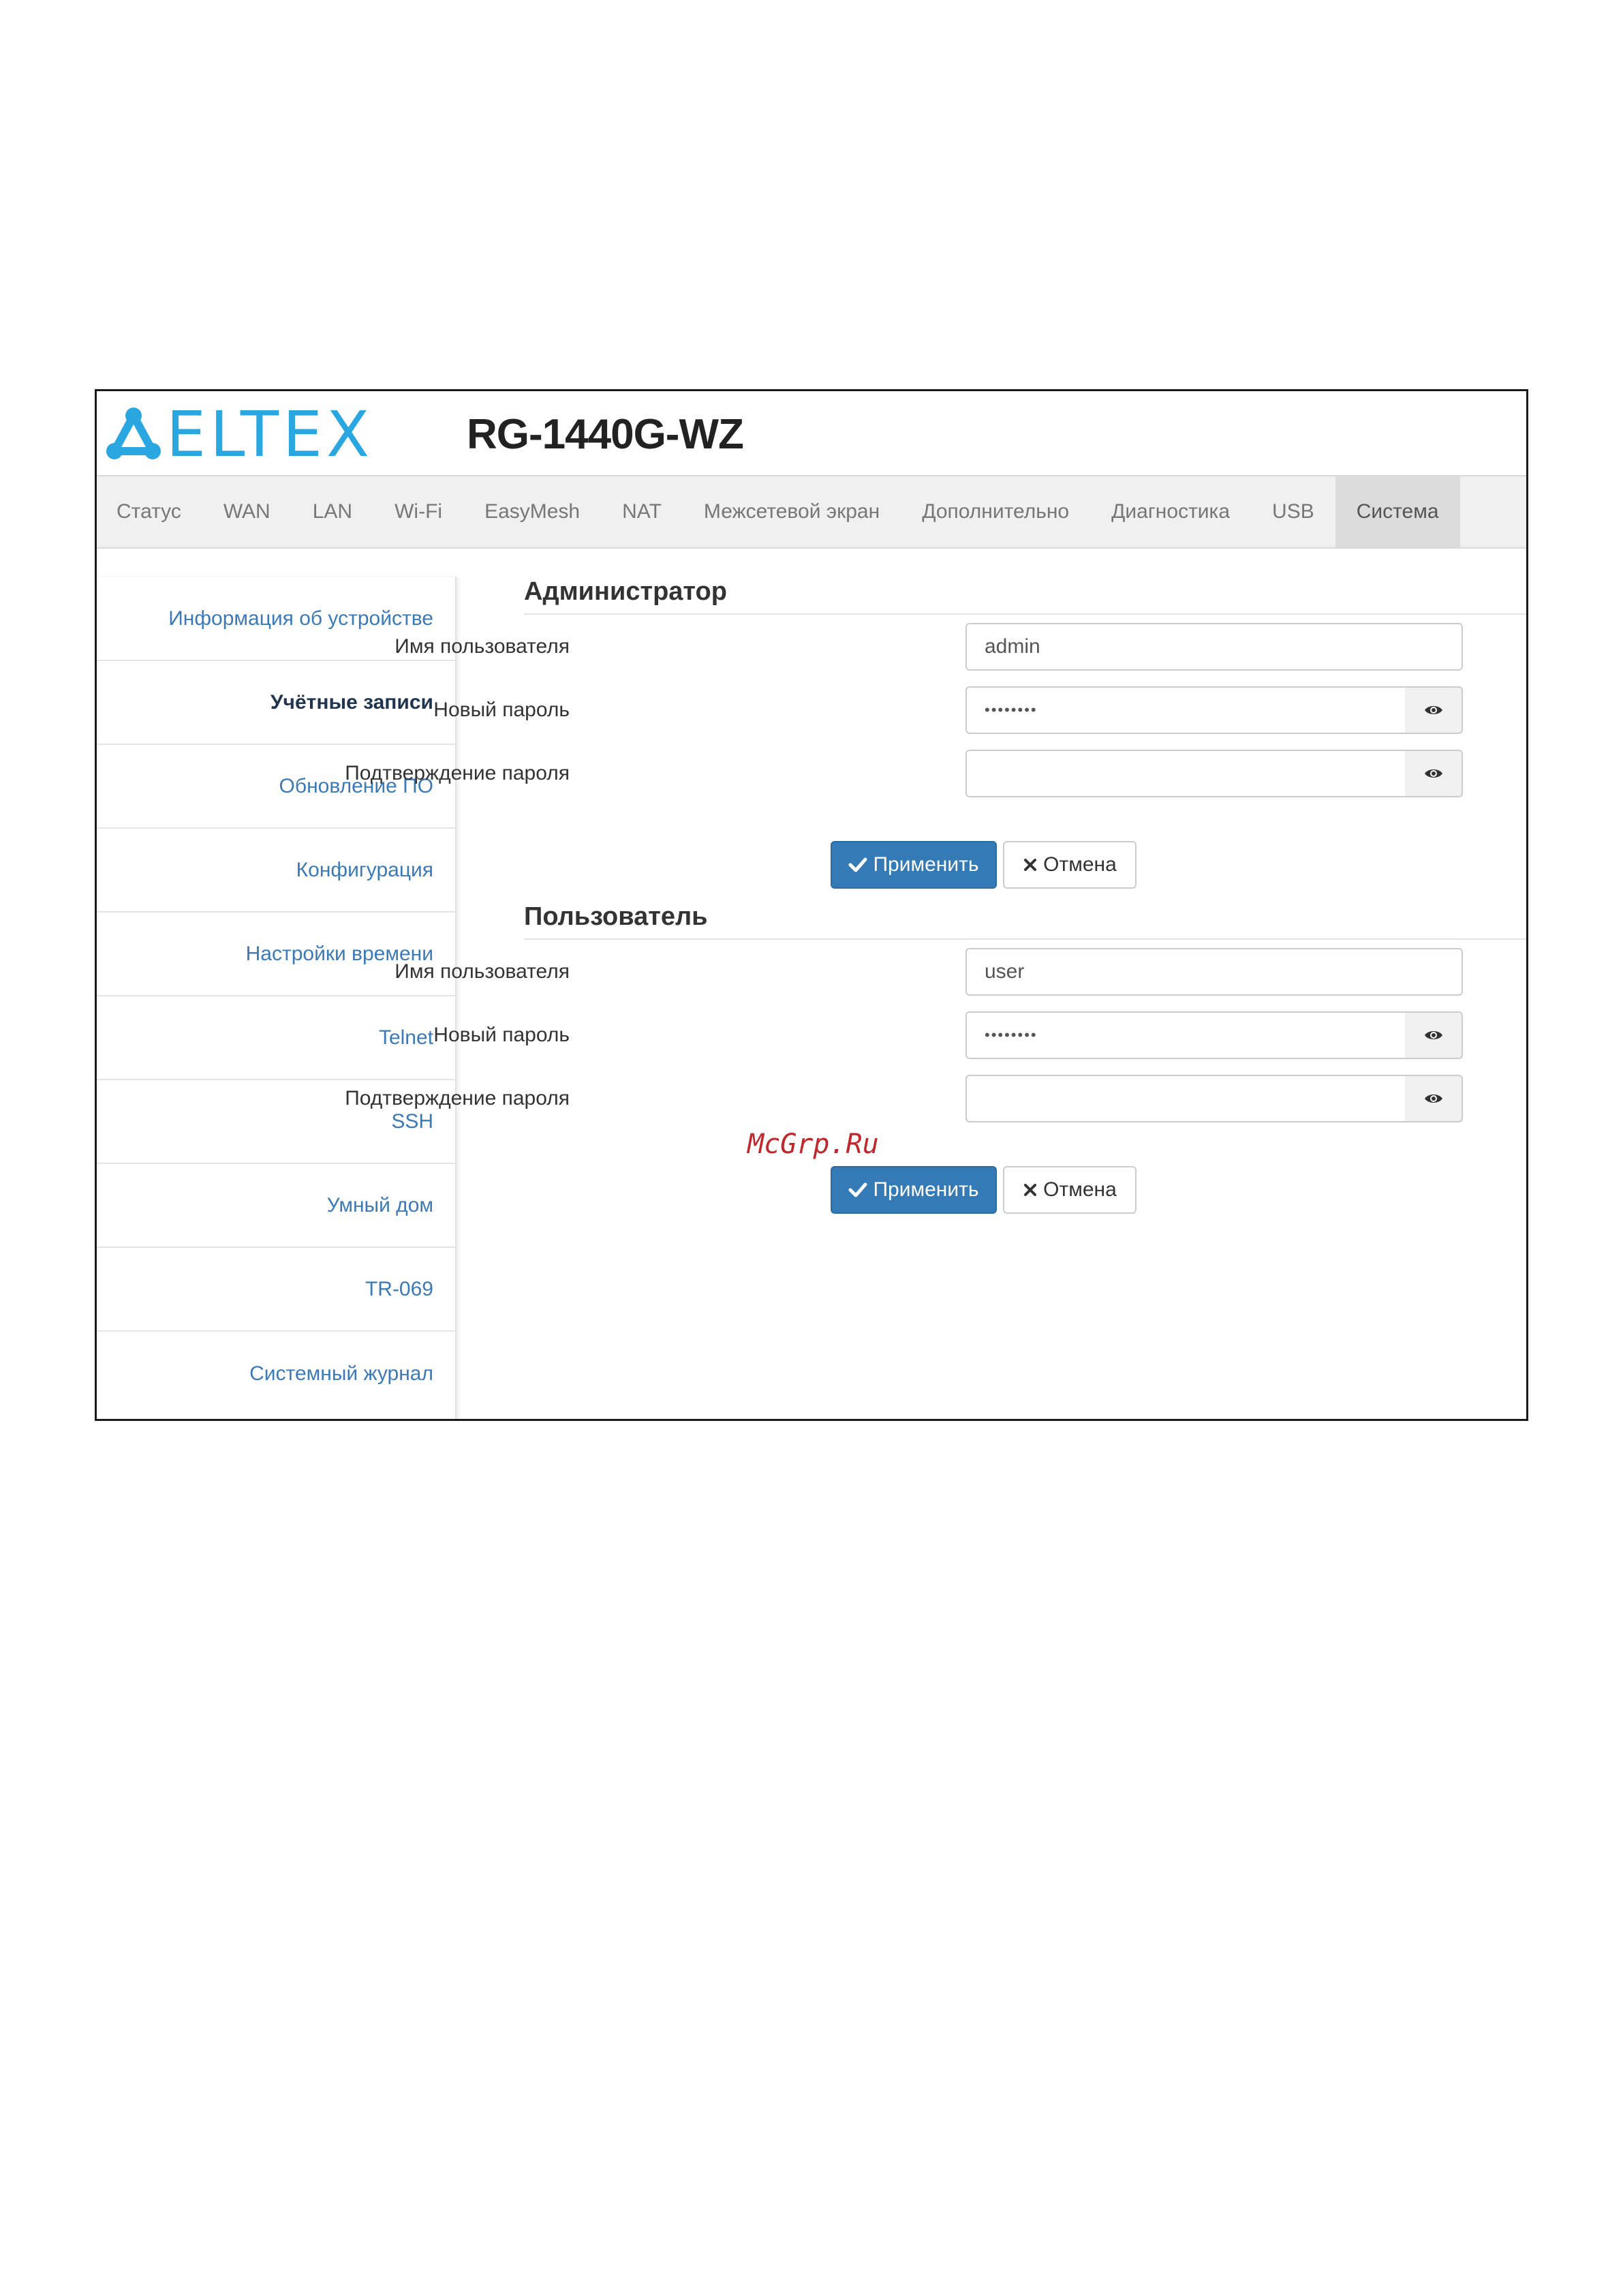 The height and width of the screenshot is (2296, 1623). Describe the element at coordinates (482, 972) in the screenshot. I see `user-username-label: Имя пользователя` at that location.